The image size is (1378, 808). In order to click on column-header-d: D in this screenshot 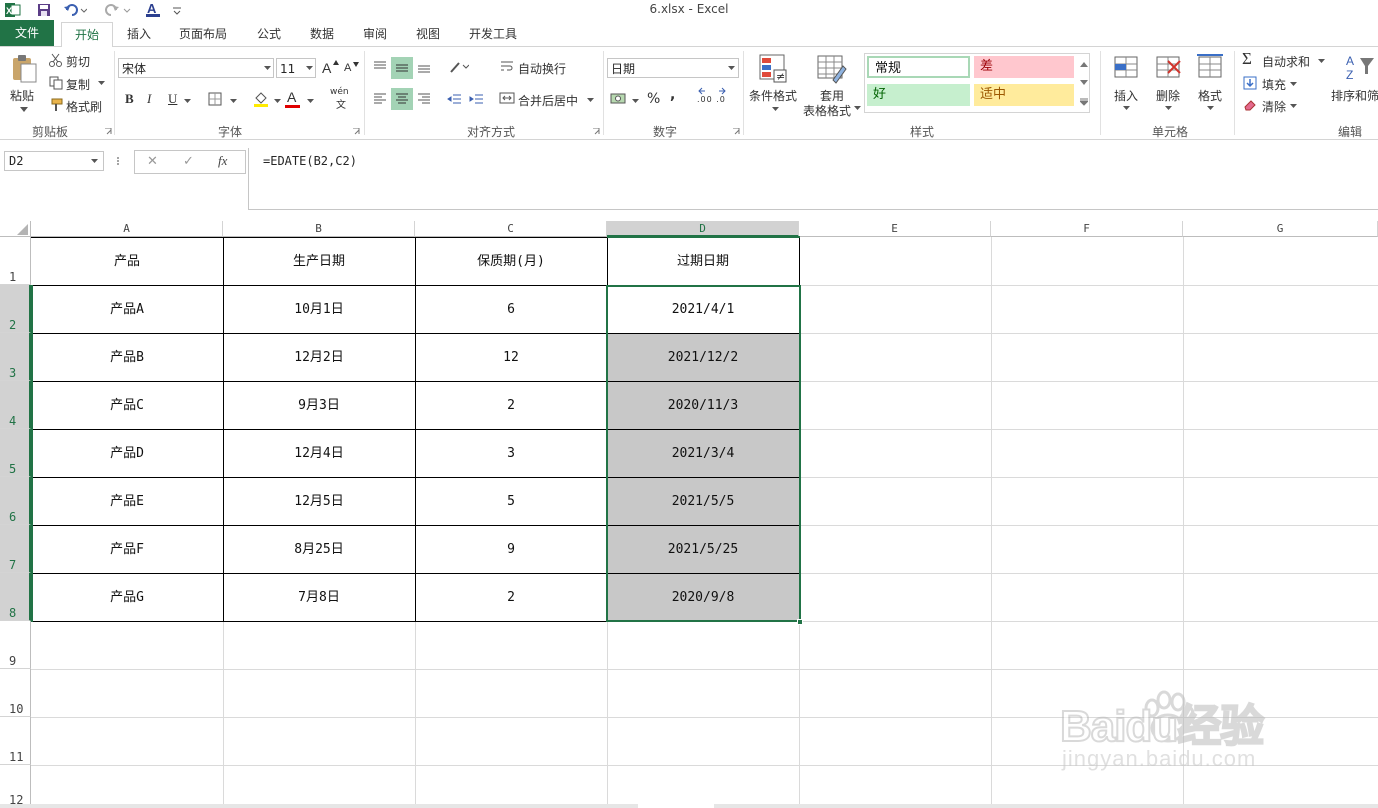, I will do `click(703, 229)`.